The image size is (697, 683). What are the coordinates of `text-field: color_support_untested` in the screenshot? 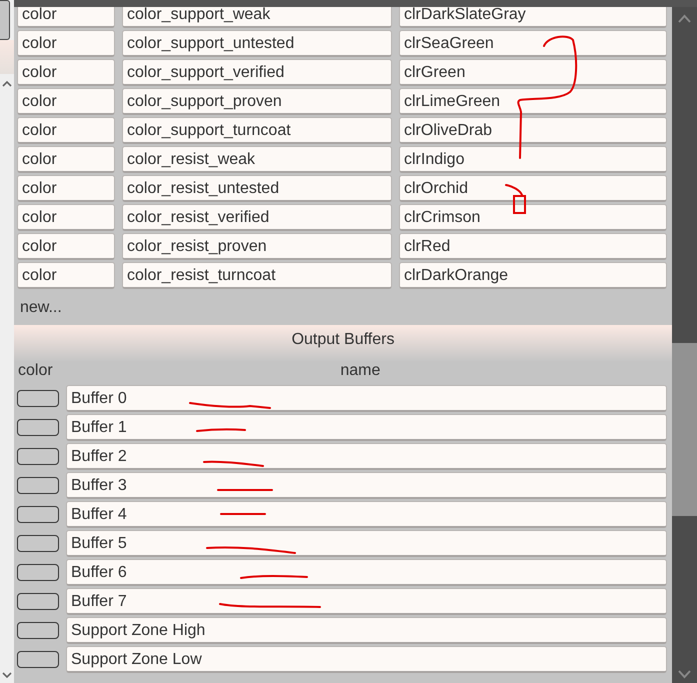 It's located at (257, 43).